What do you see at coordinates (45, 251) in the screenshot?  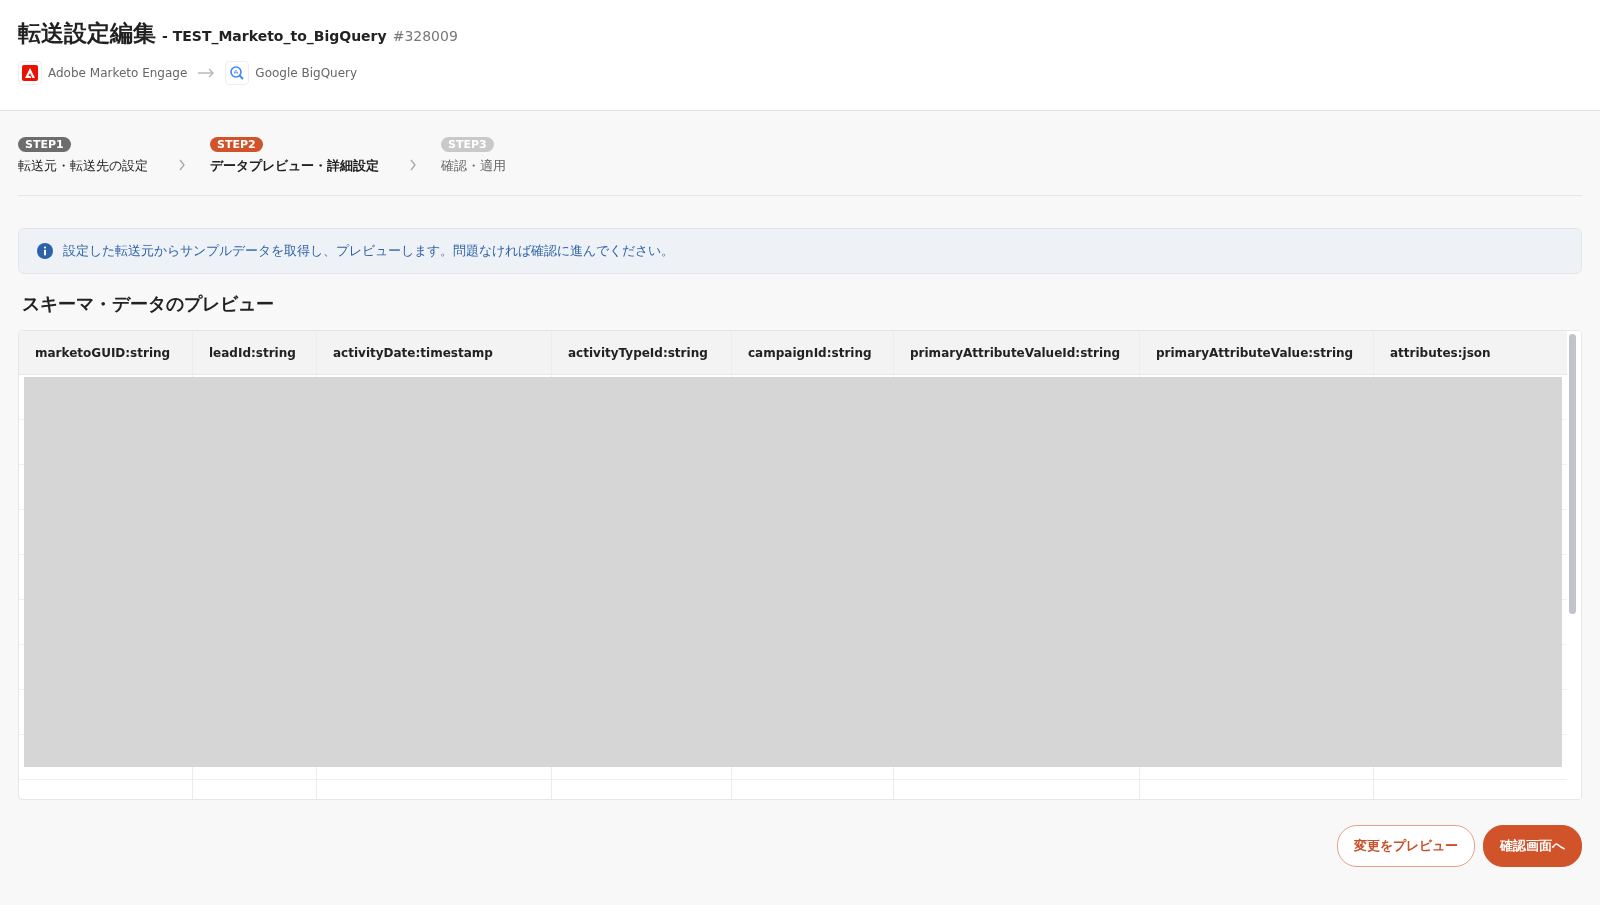 I see `info-icon` at bounding box center [45, 251].